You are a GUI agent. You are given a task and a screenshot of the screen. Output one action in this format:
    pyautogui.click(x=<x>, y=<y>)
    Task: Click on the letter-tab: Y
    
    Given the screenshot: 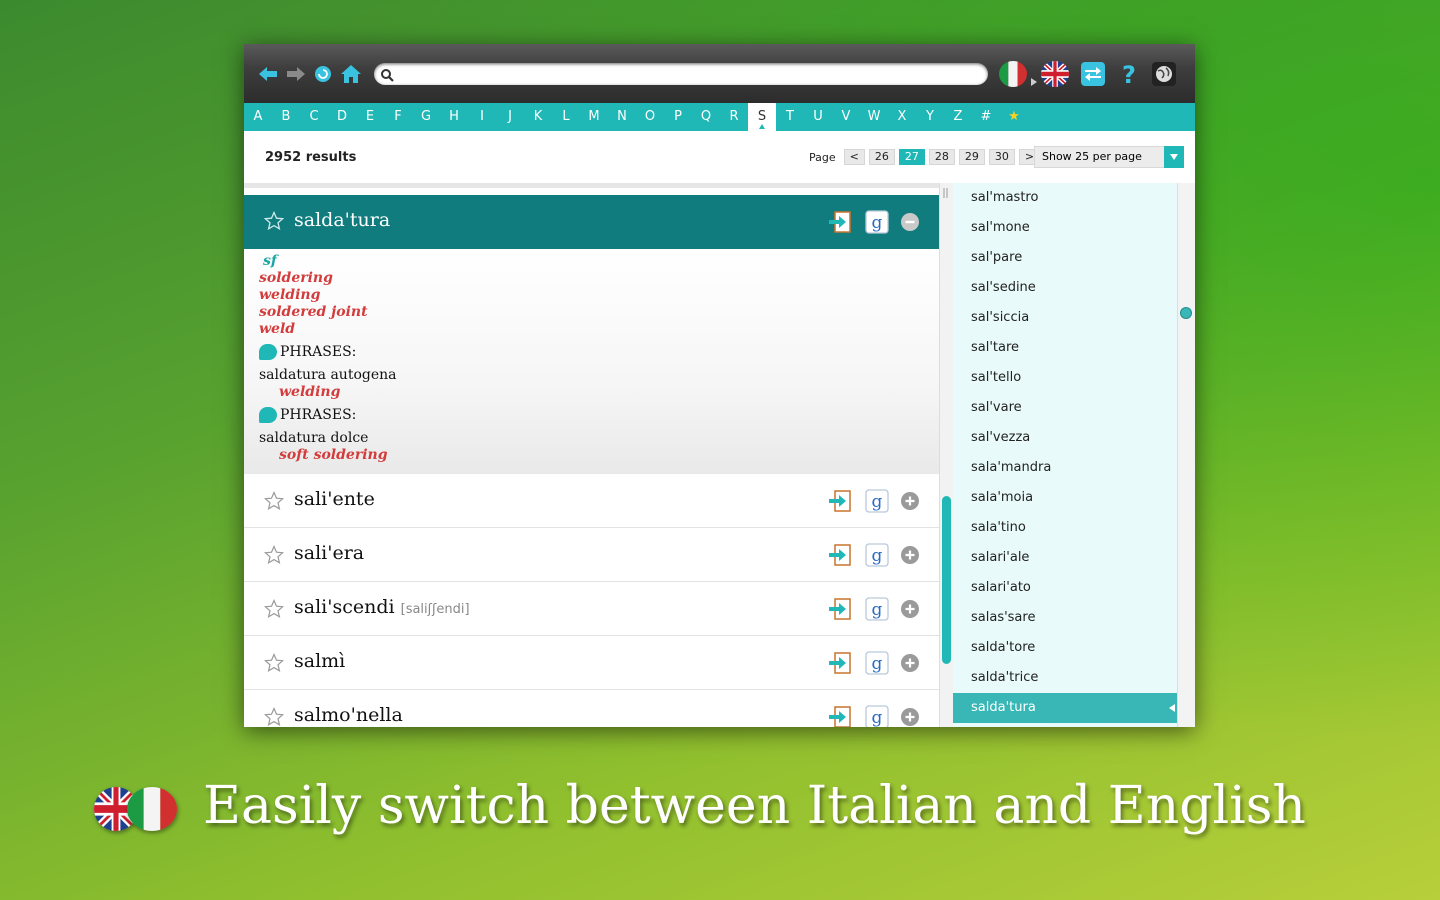 What is the action you would take?
    pyautogui.click(x=930, y=117)
    